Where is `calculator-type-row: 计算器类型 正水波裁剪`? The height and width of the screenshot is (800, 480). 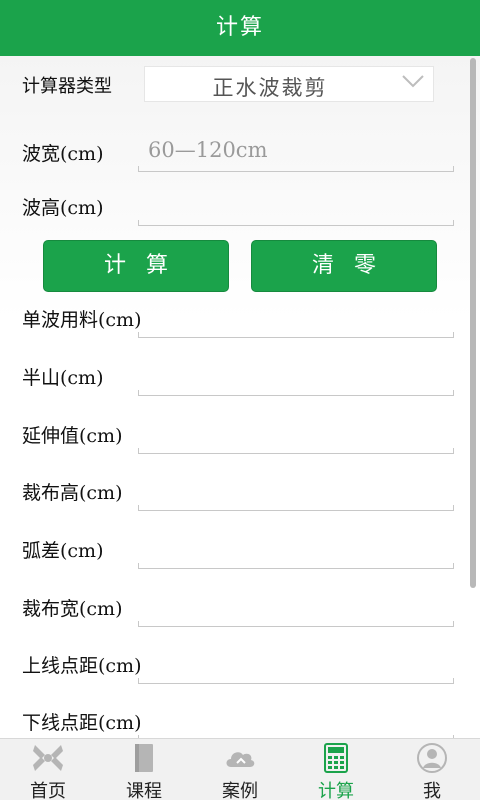 calculator-type-row: 计算器类型 正水波裁剪 is located at coordinates (232, 84).